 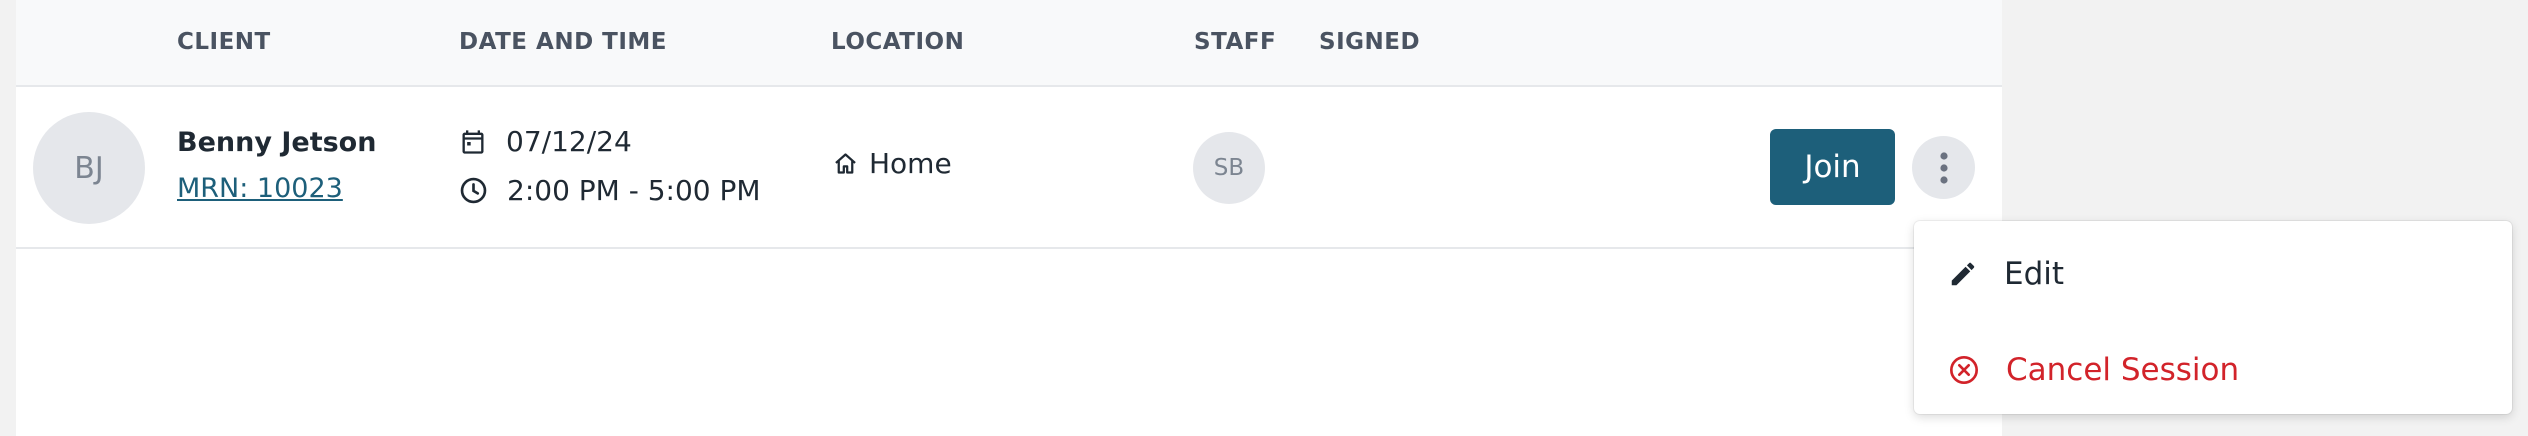 I want to click on row-actions-menu: Edit Cancel Session, so click(x=2213, y=317).